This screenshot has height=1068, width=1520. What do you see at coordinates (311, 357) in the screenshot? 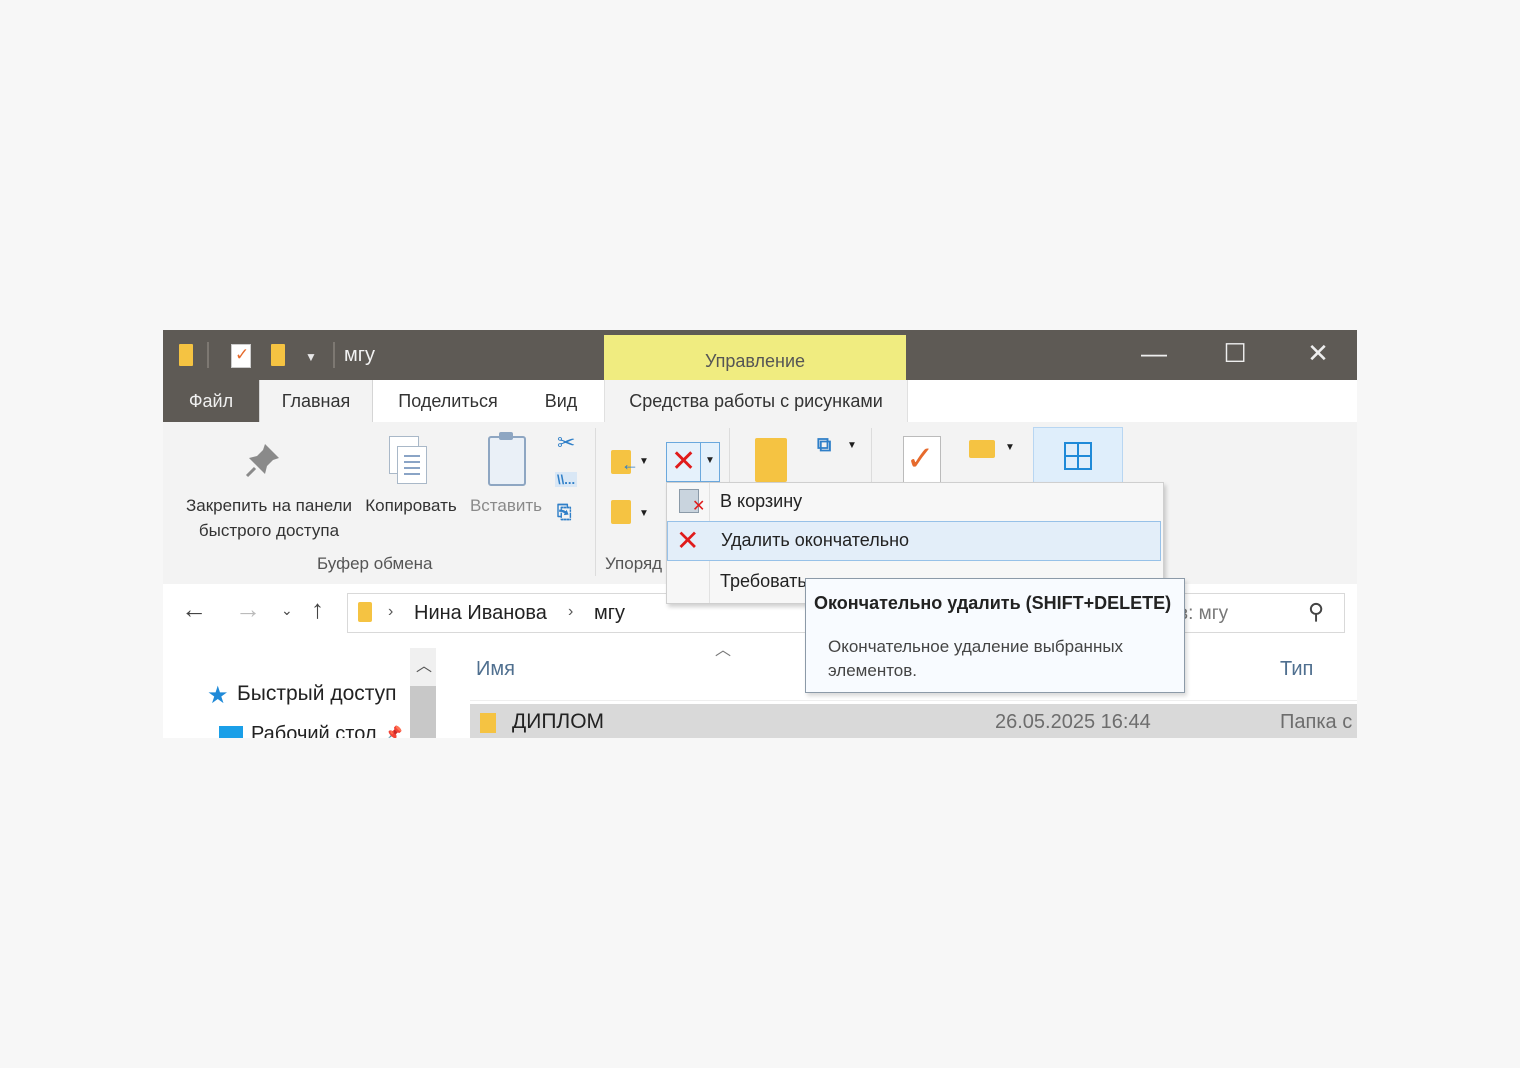
I see `quick-access-dropdown-icon: ▼` at bounding box center [311, 357].